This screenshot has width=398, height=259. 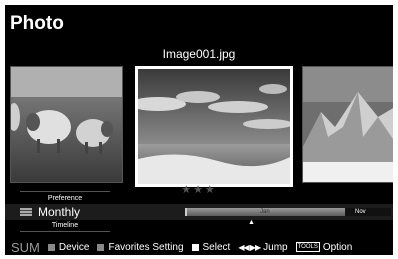 I want to click on timeline-month-nov: Nov, so click(x=360, y=212).